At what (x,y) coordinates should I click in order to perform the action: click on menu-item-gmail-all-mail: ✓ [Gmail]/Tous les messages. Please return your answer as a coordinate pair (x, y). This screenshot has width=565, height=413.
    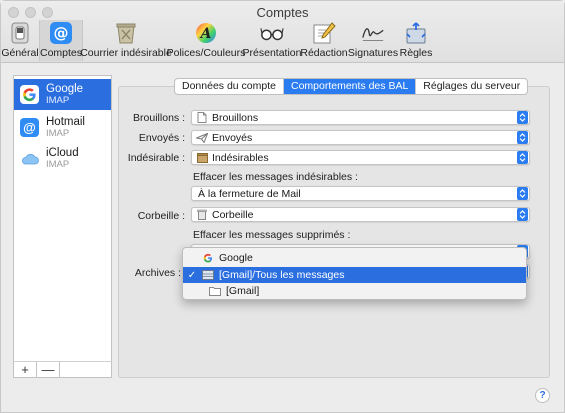
    Looking at the image, I should click on (354, 275).